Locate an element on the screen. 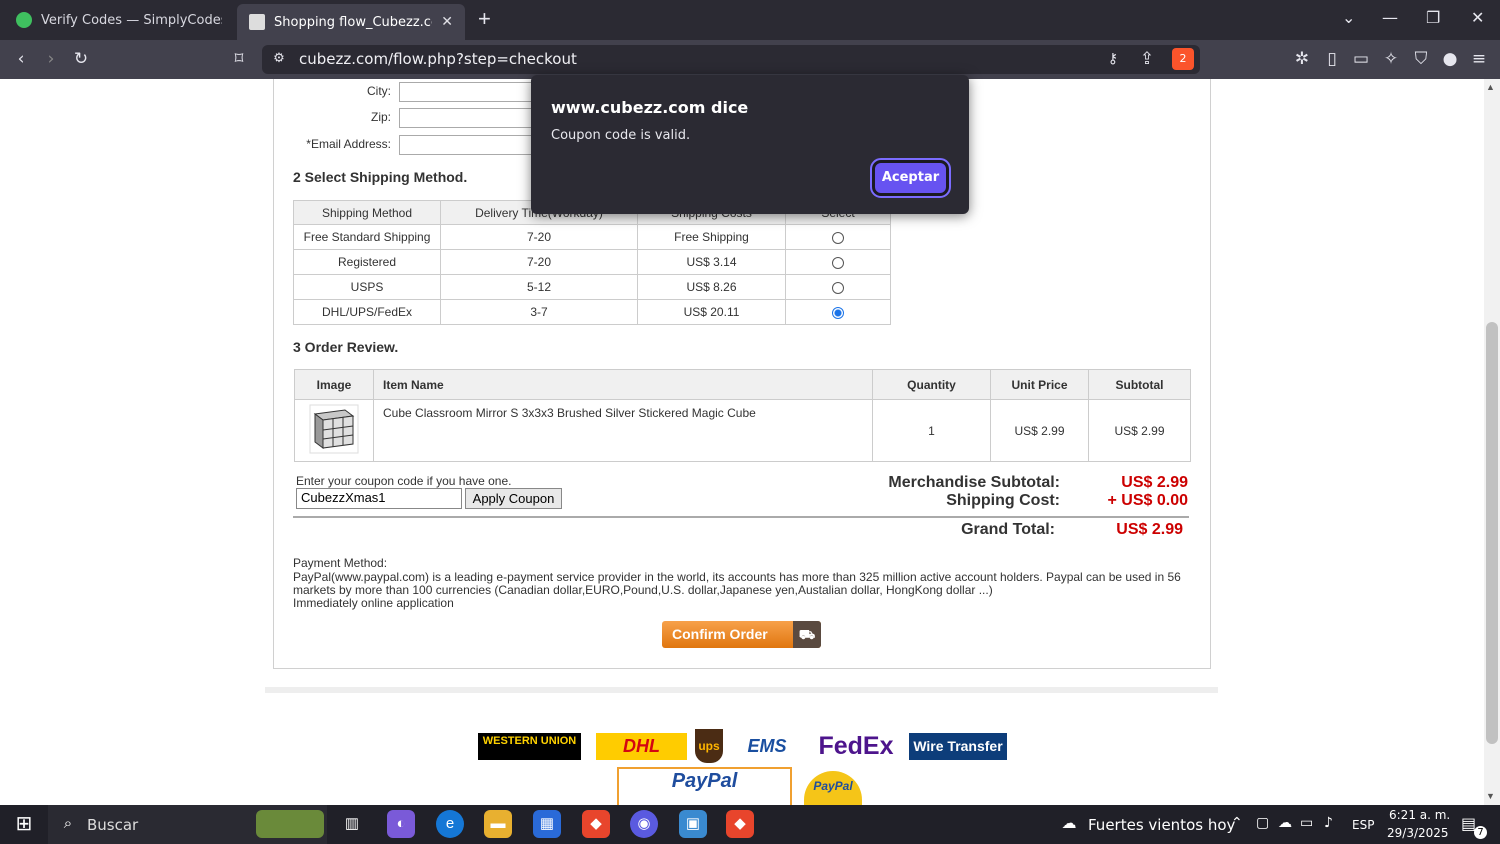 This screenshot has width=1500, height=844. paypal-badge-logo: PayPal is located at coordinates (833, 788).